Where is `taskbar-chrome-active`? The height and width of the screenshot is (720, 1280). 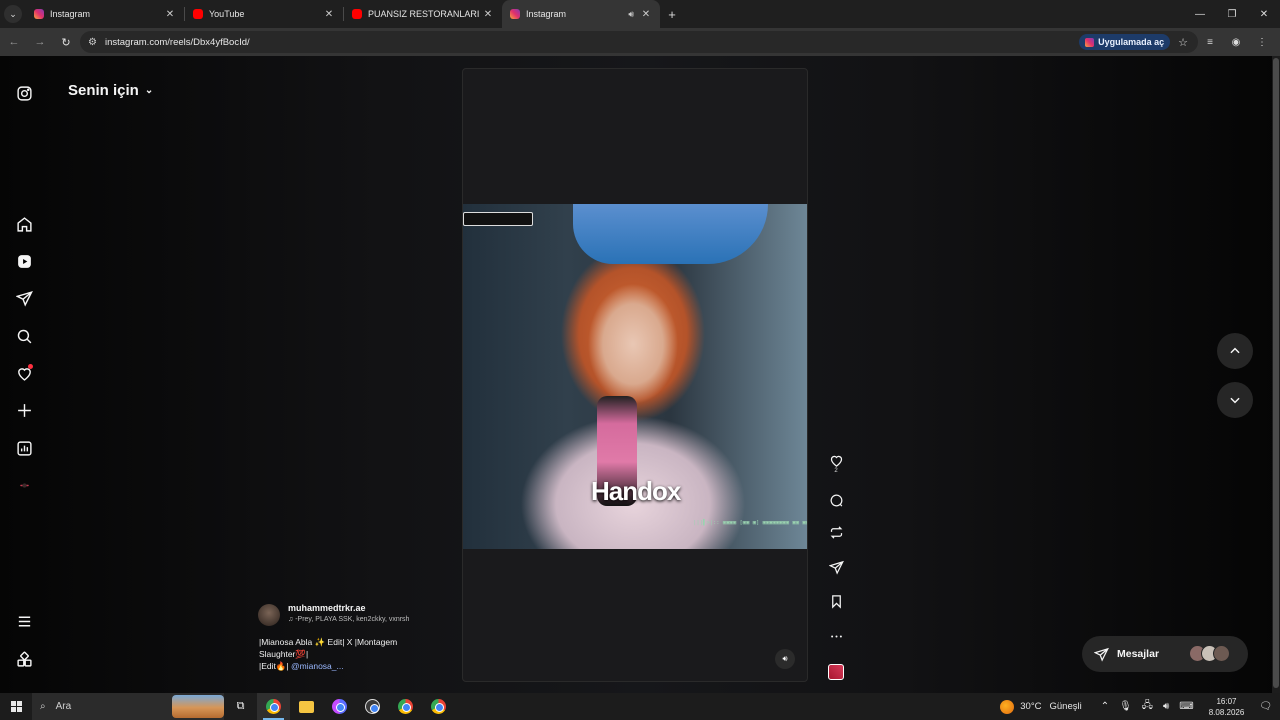 taskbar-chrome-active is located at coordinates (273, 706).